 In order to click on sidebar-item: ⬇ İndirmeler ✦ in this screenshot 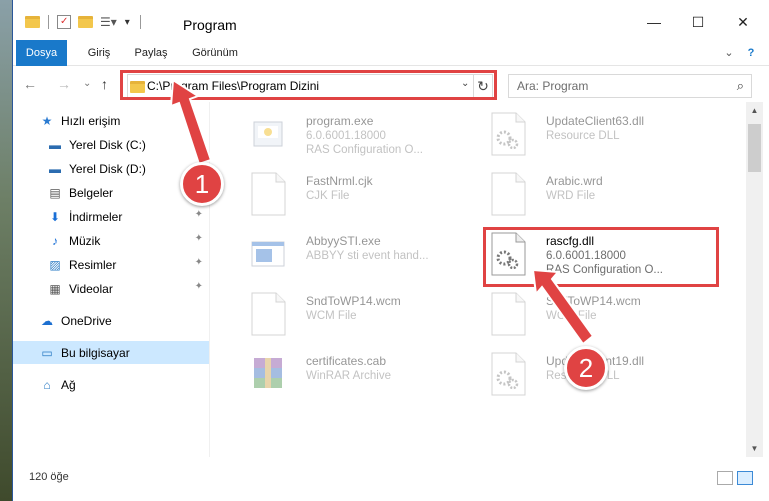, I will do `click(111, 216)`.